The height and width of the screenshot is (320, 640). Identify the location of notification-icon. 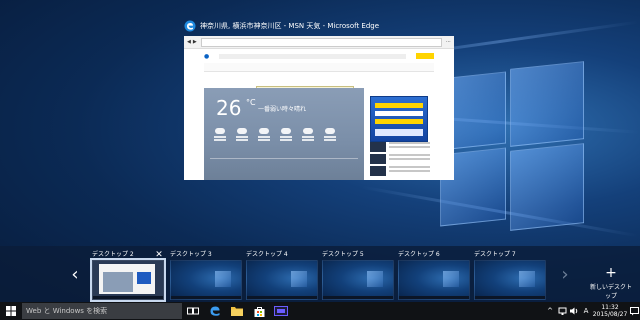
(634, 310).